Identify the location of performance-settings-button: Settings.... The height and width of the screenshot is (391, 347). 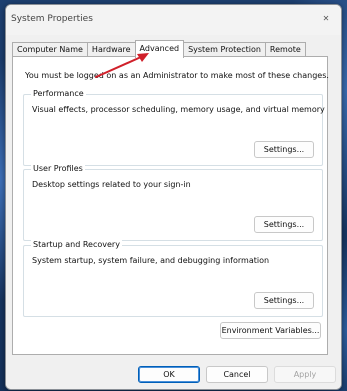
(284, 149).